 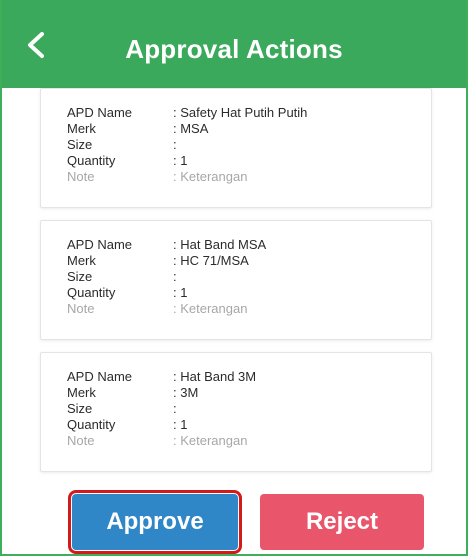 What do you see at coordinates (155, 522) in the screenshot?
I see `approve-button: Approve` at bounding box center [155, 522].